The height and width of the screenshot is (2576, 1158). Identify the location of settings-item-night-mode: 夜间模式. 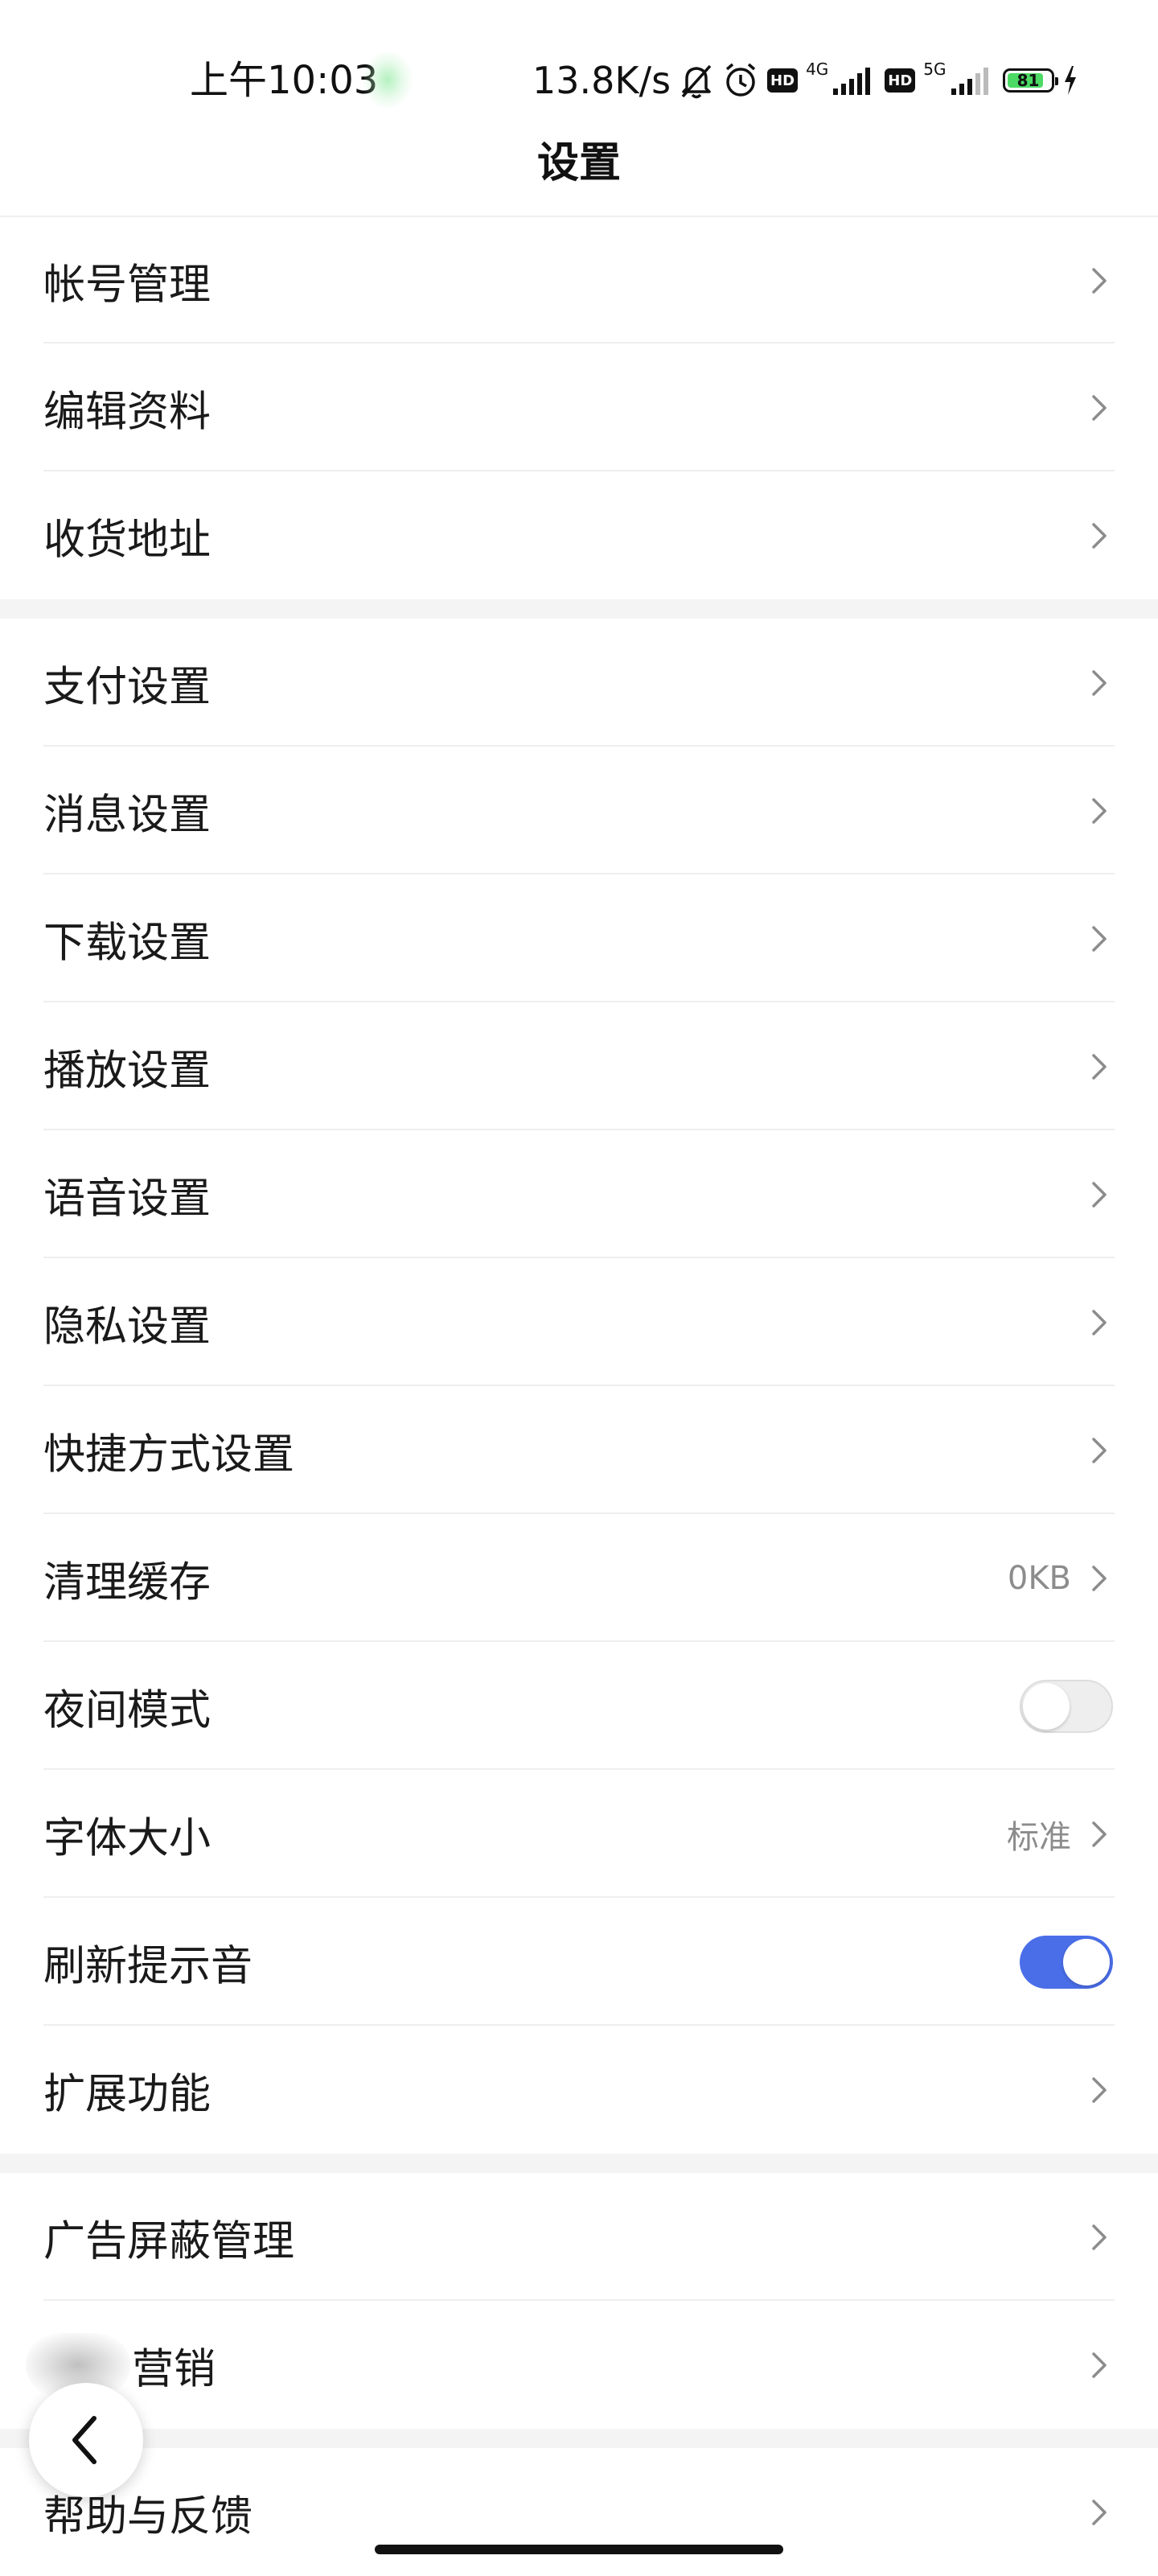
(579, 1706).